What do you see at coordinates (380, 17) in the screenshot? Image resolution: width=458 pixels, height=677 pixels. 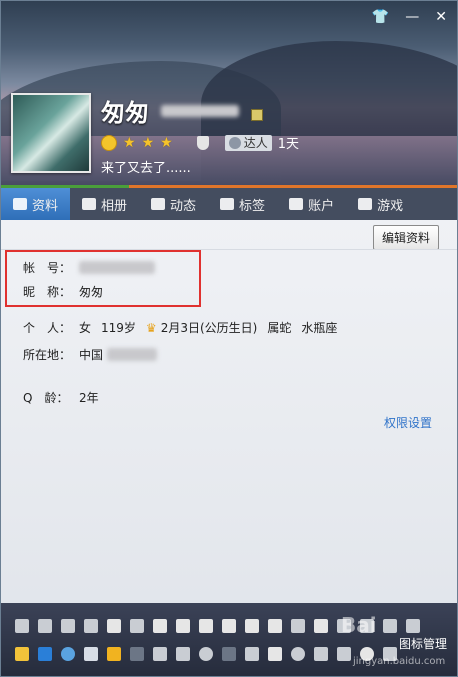 I see `shirt-icon: 👕` at bounding box center [380, 17].